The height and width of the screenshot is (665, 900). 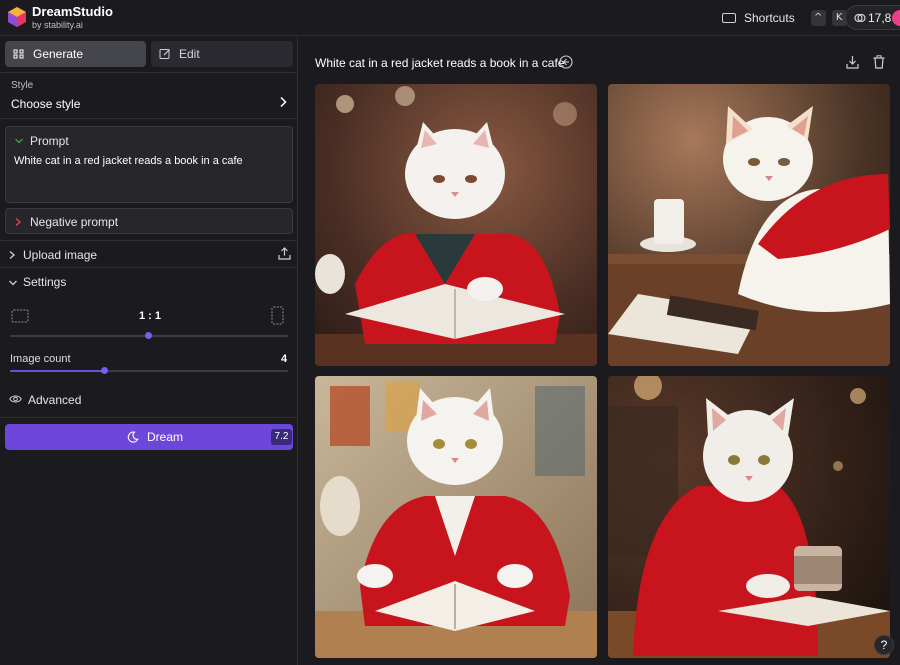 What do you see at coordinates (104, 370) in the screenshot?
I see `image-count-slider-handle` at bounding box center [104, 370].